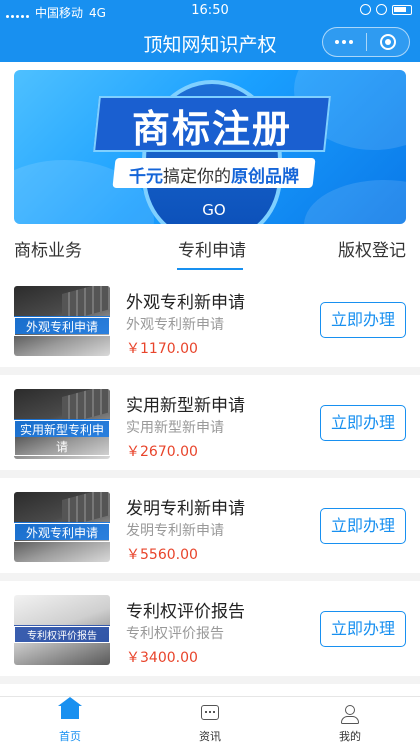 This screenshot has height=748, width=420. What do you see at coordinates (175, 531) in the screenshot?
I see `item-subtitle: 发明专利新申请` at bounding box center [175, 531].